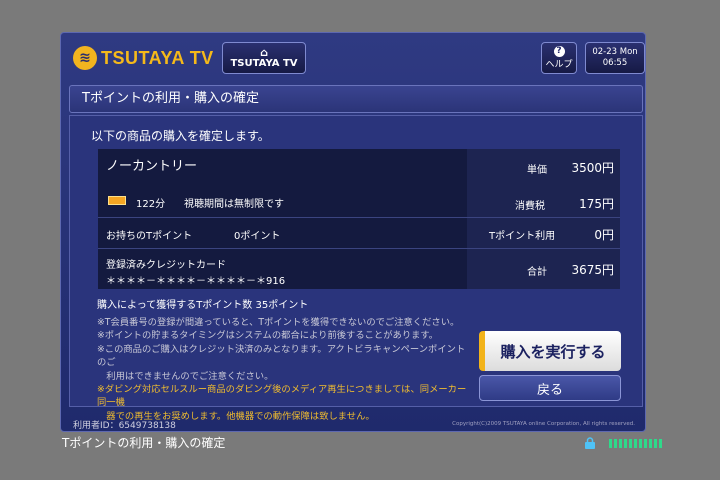 The height and width of the screenshot is (480, 720). I want to click on total-label: 合計, so click(537, 272).